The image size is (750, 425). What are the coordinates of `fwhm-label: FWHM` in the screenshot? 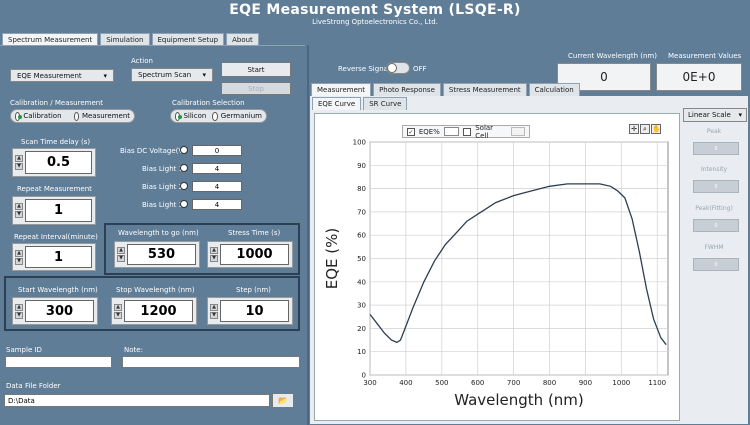 It's located at (714, 247).